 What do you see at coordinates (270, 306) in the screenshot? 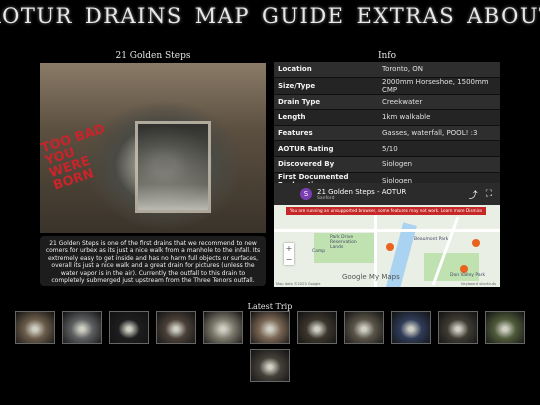
I see `latest-trip-title: Latest Trip` at bounding box center [270, 306].